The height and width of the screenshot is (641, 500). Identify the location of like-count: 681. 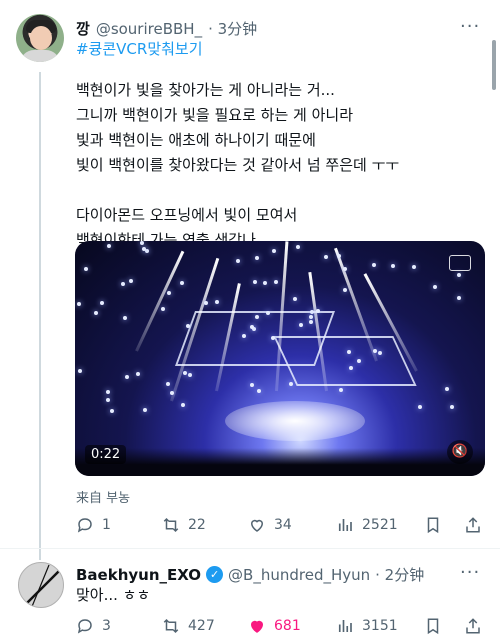
(287, 626).